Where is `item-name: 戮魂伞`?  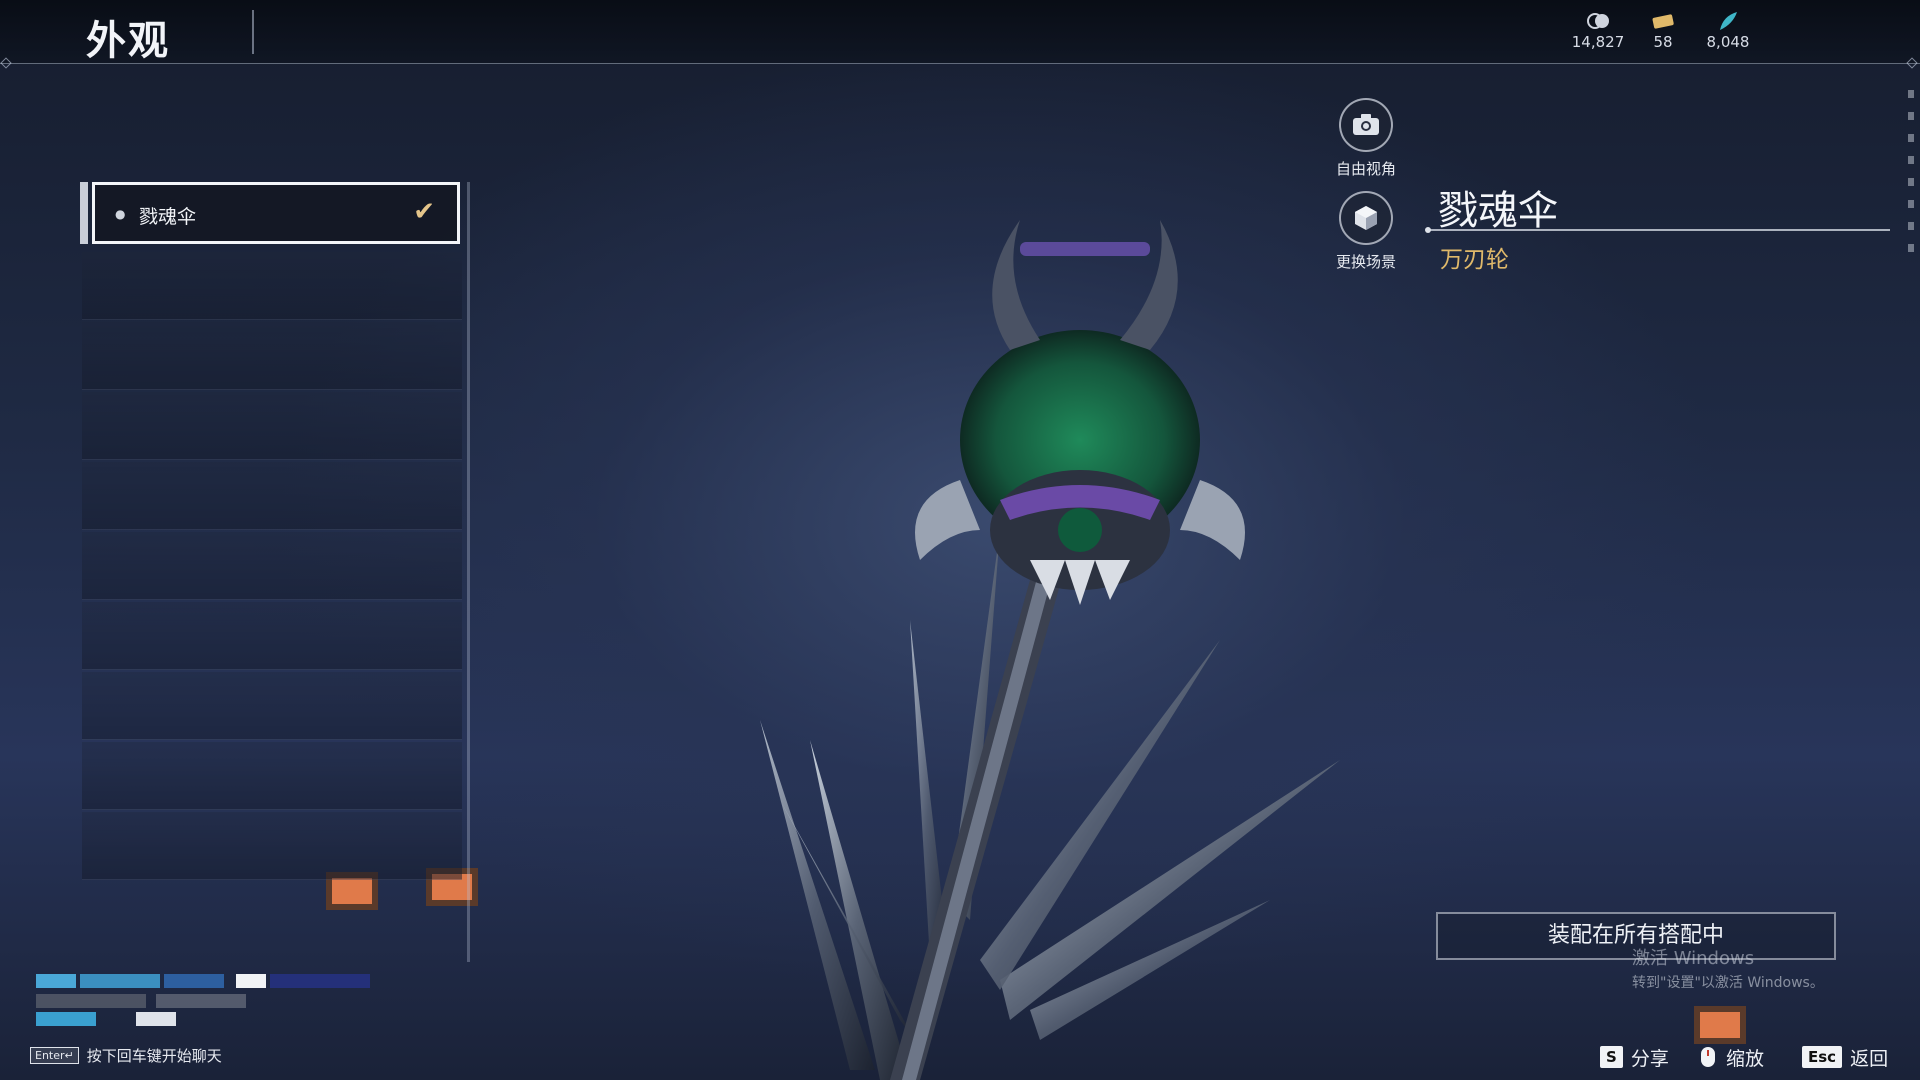
item-name: 戮魂伞 is located at coordinates (1498, 211).